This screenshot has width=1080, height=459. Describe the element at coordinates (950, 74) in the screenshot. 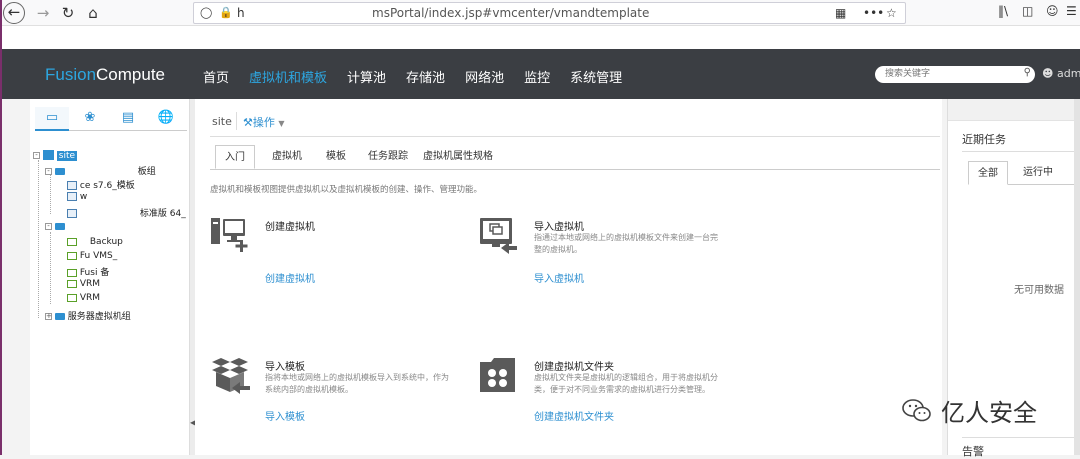

I see `search-input` at that location.